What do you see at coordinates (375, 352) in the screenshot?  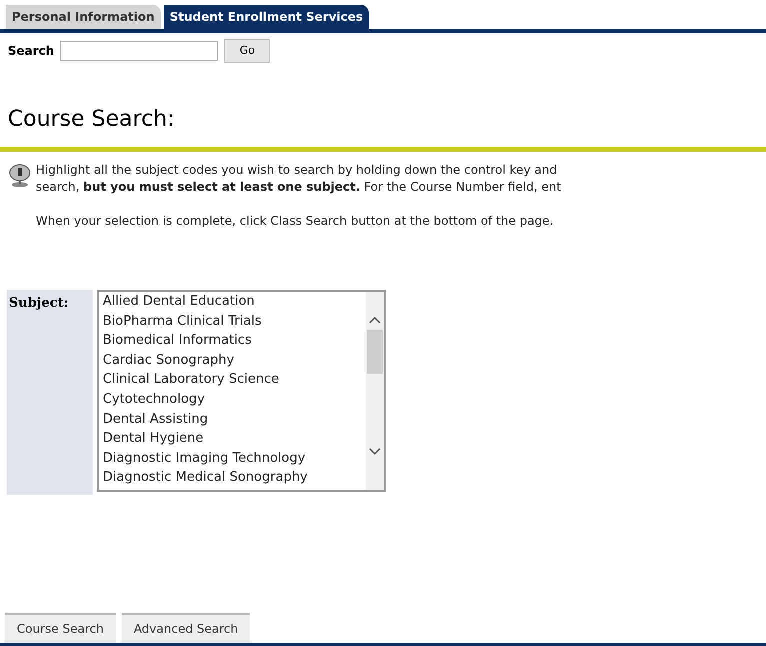 I see `scrollbar-thumb` at bounding box center [375, 352].